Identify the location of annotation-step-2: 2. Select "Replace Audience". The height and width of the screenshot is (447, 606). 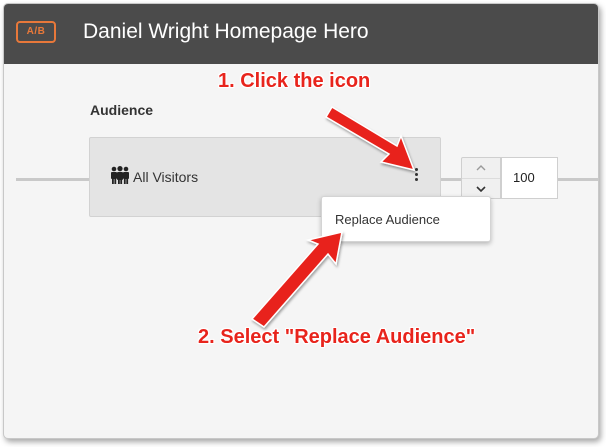
(337, 337).